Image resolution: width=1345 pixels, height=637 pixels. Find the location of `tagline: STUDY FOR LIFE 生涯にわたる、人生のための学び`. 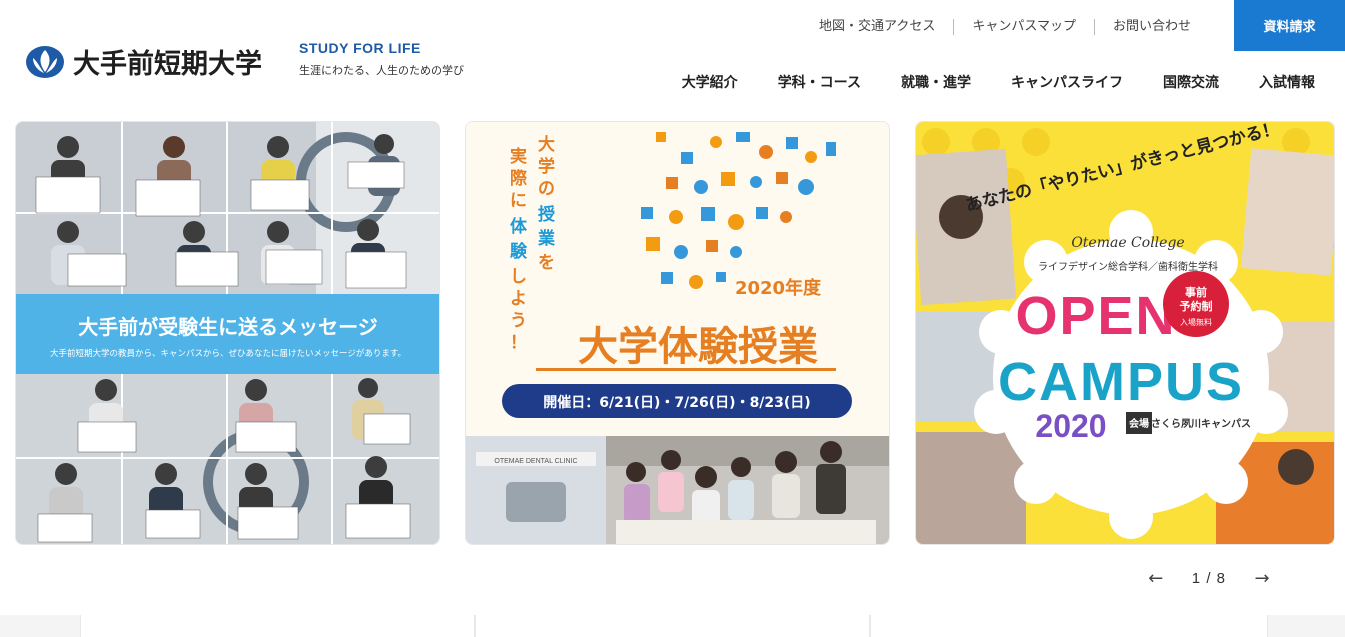

tagline: STUDY FOR LIFE 生涯にわたる、人生のための学び is located at coordinates (381, 59).